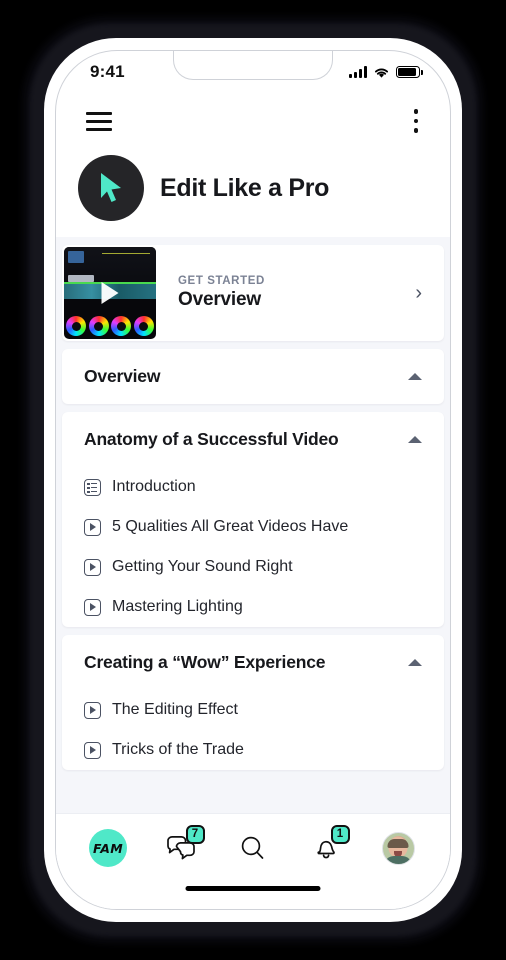 This screenshot has width=506, height=960. I want to click on section-overview: Overview, so click(253, 376).